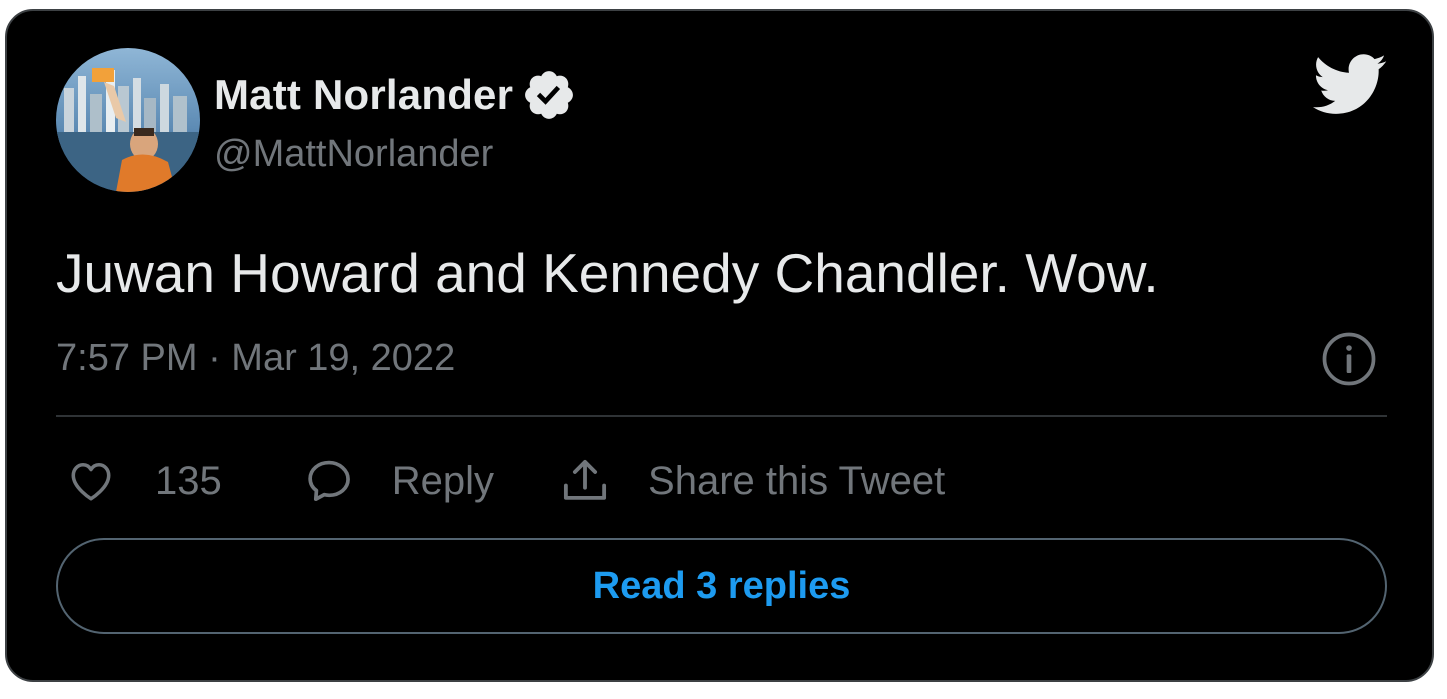 The image size is (1447, 699). What do you see at coordinates (505, 481) in the screenshot?
I see `tweet-actions: 135 Reply Share this Tweet` at bounding box center [505, 481].